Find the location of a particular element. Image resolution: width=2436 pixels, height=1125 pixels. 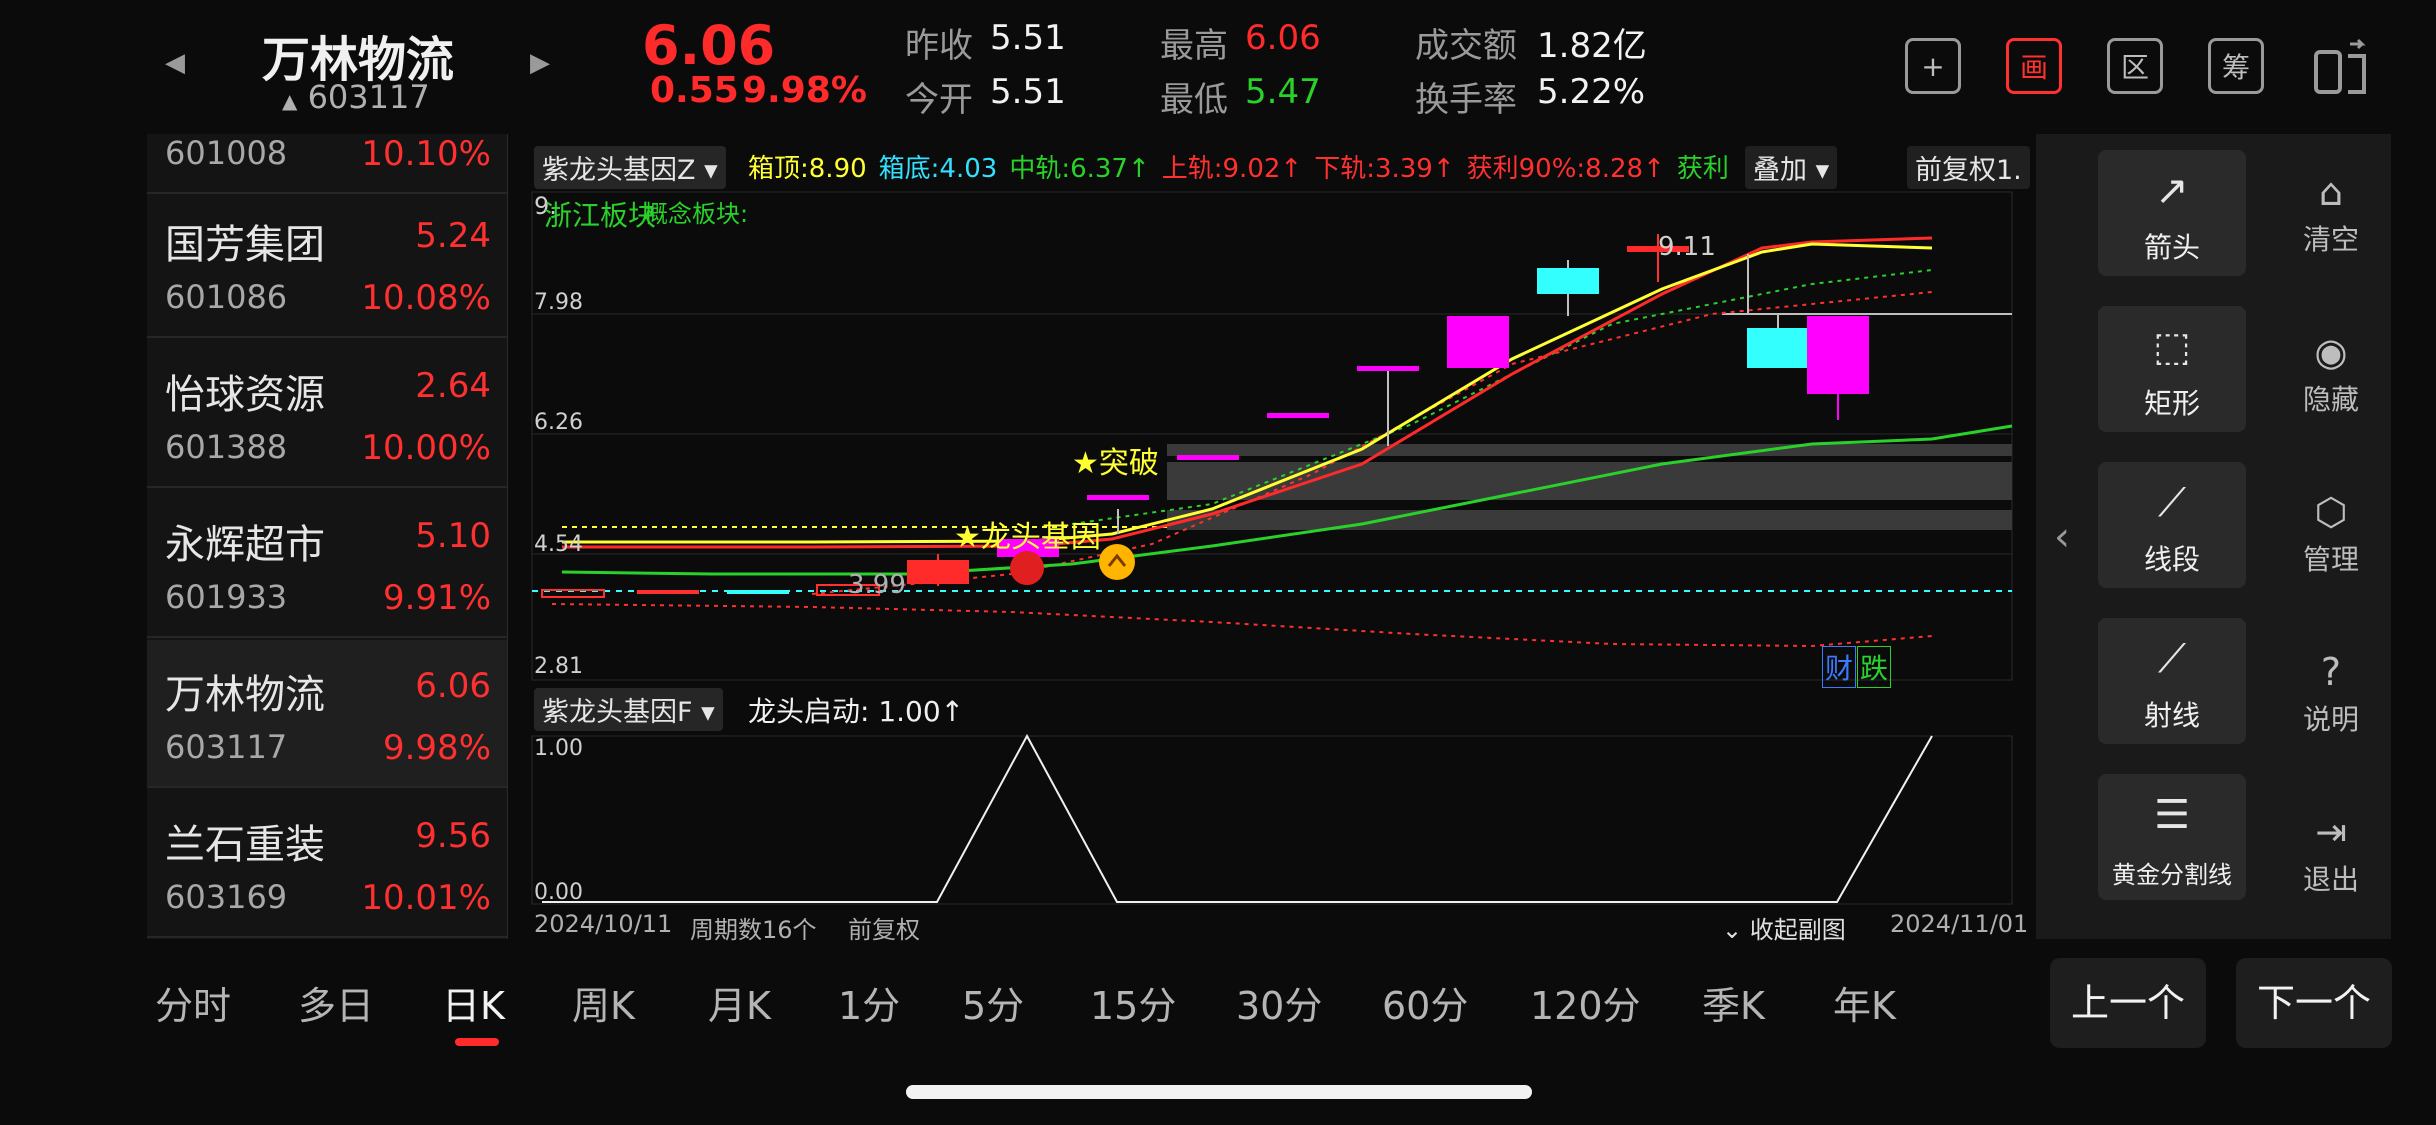

list-item: 兰石重装 9.56 603169 10.01% is located at coordinates (327, 864).